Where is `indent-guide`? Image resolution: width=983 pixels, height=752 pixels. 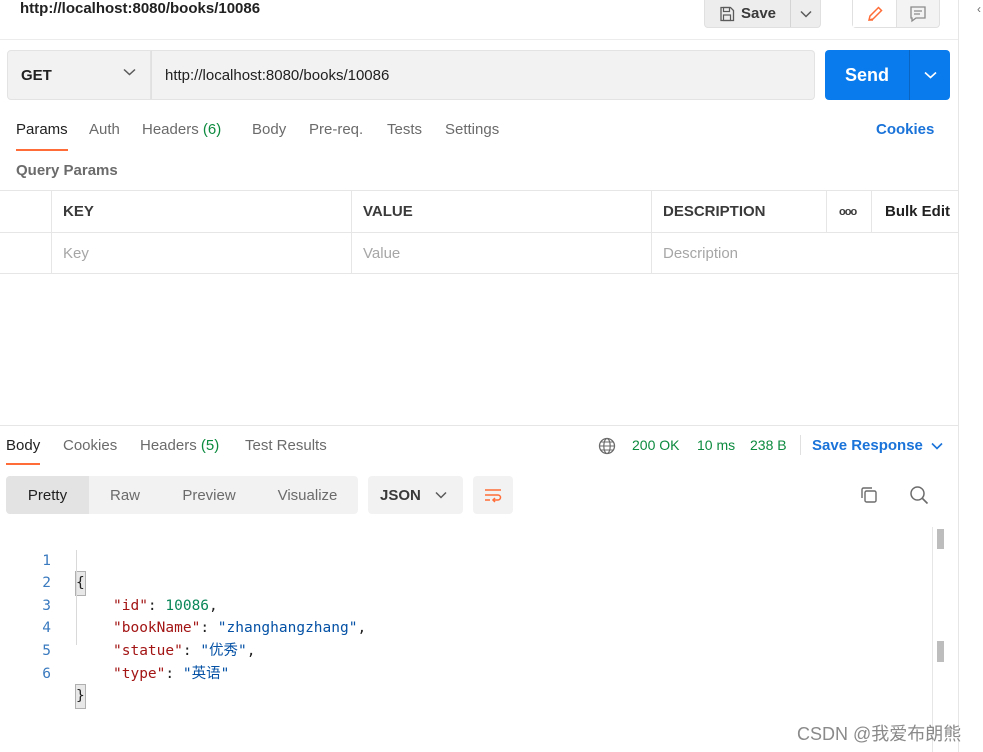
indent-guide is located at coordinates (76, 597).